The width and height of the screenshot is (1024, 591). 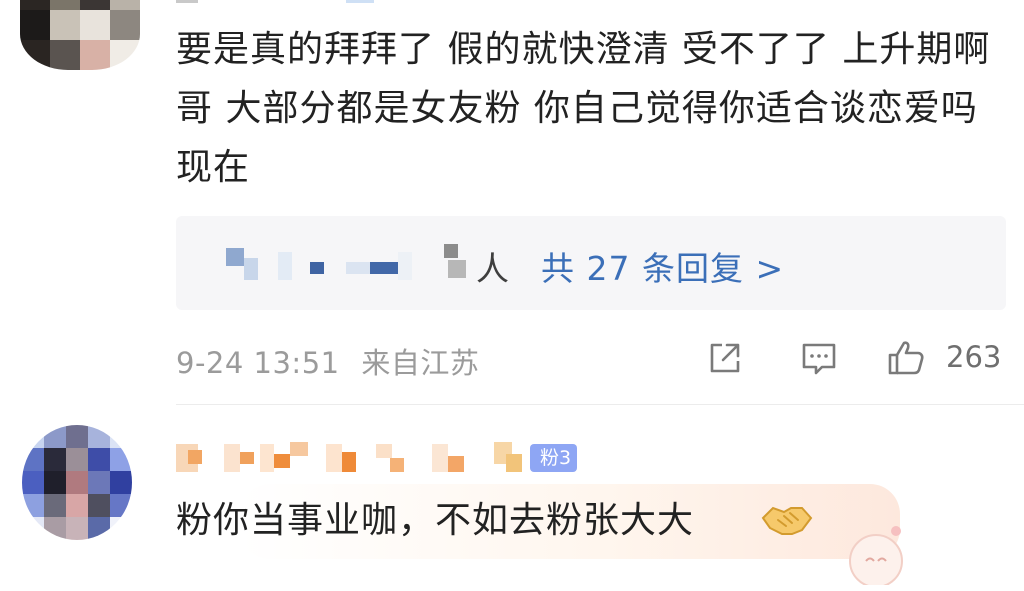 What do you see at coordinates (276, 2) in the screenshot?
I see `username-fragment` at bounding box center [276, 2].